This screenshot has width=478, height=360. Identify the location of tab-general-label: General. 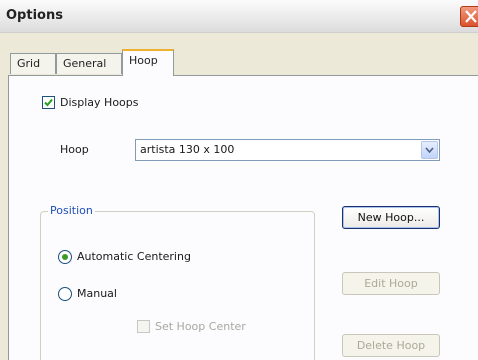
(85, 63).